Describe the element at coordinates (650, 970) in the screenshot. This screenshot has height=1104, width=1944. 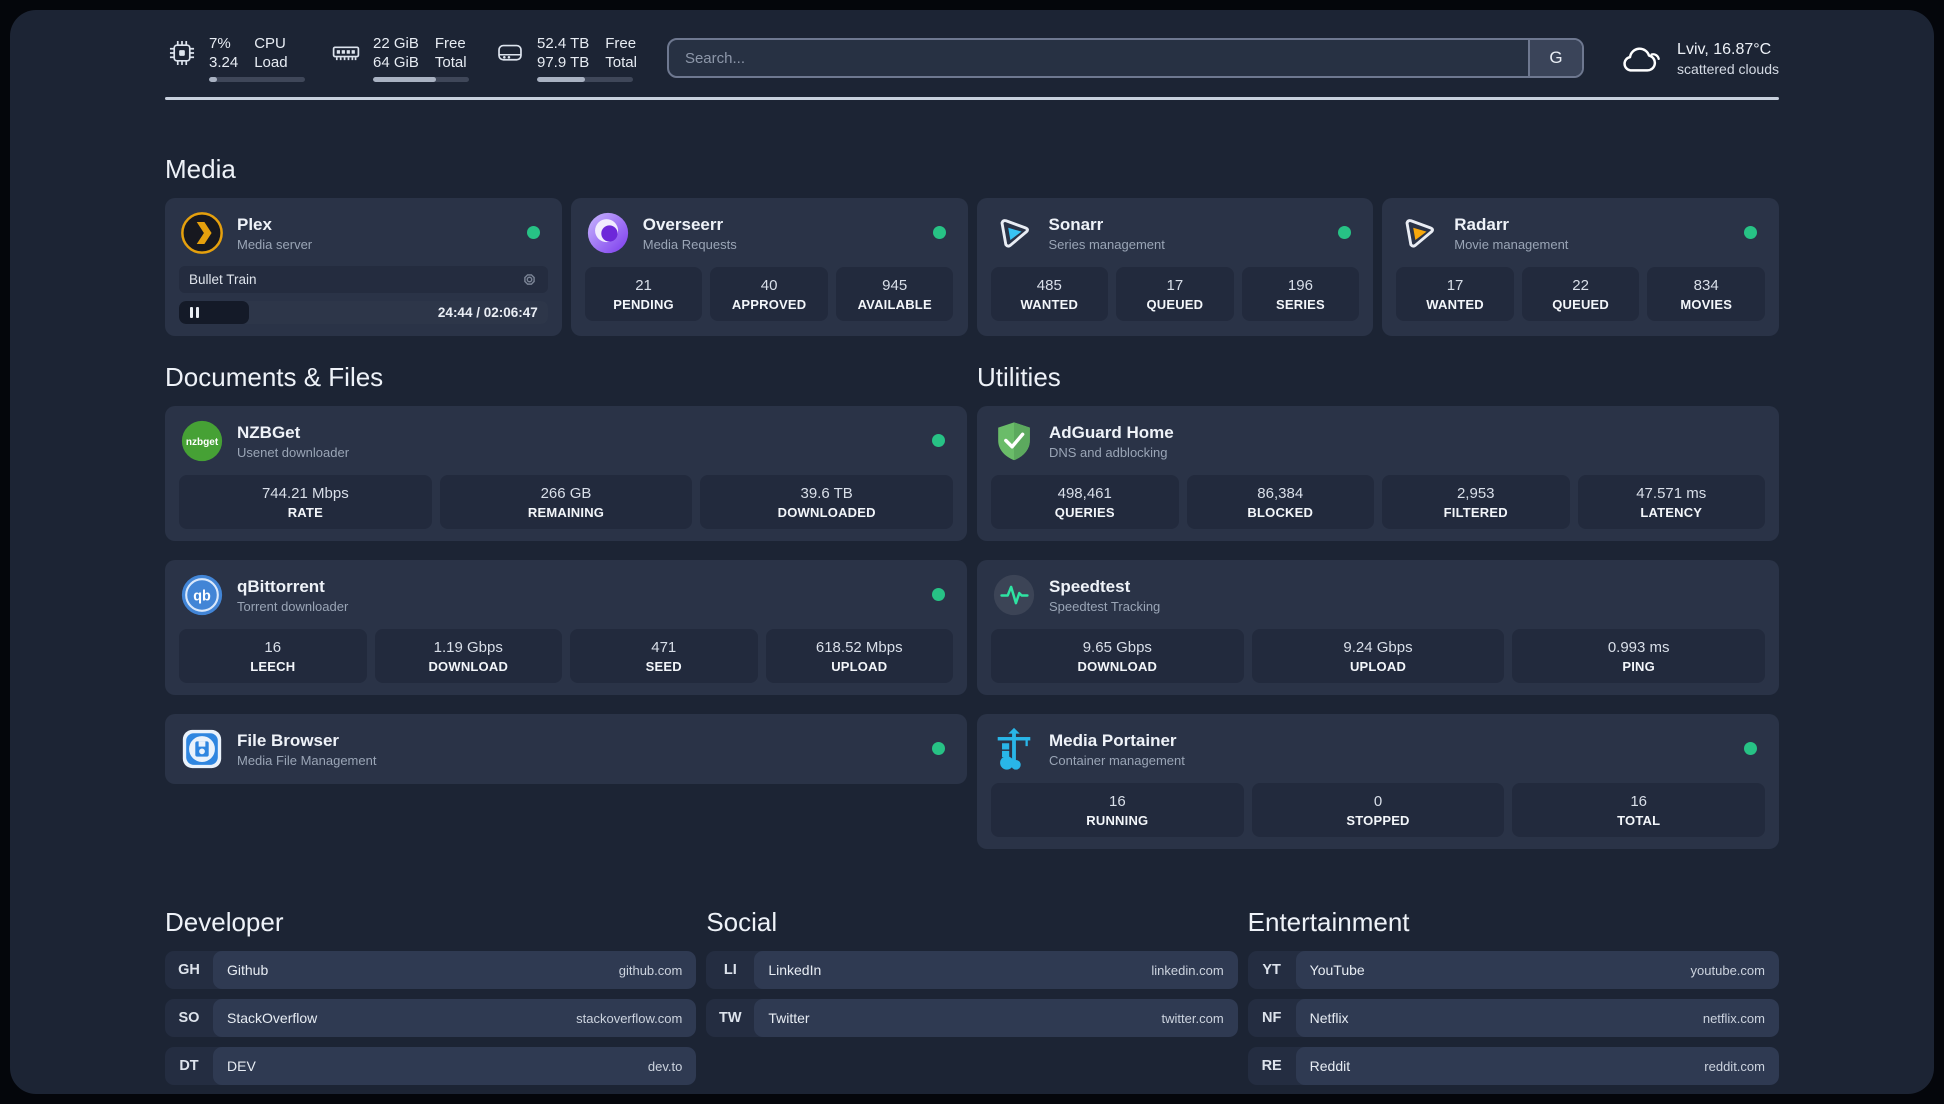
I see `bookmark-url: github.com` at that location.